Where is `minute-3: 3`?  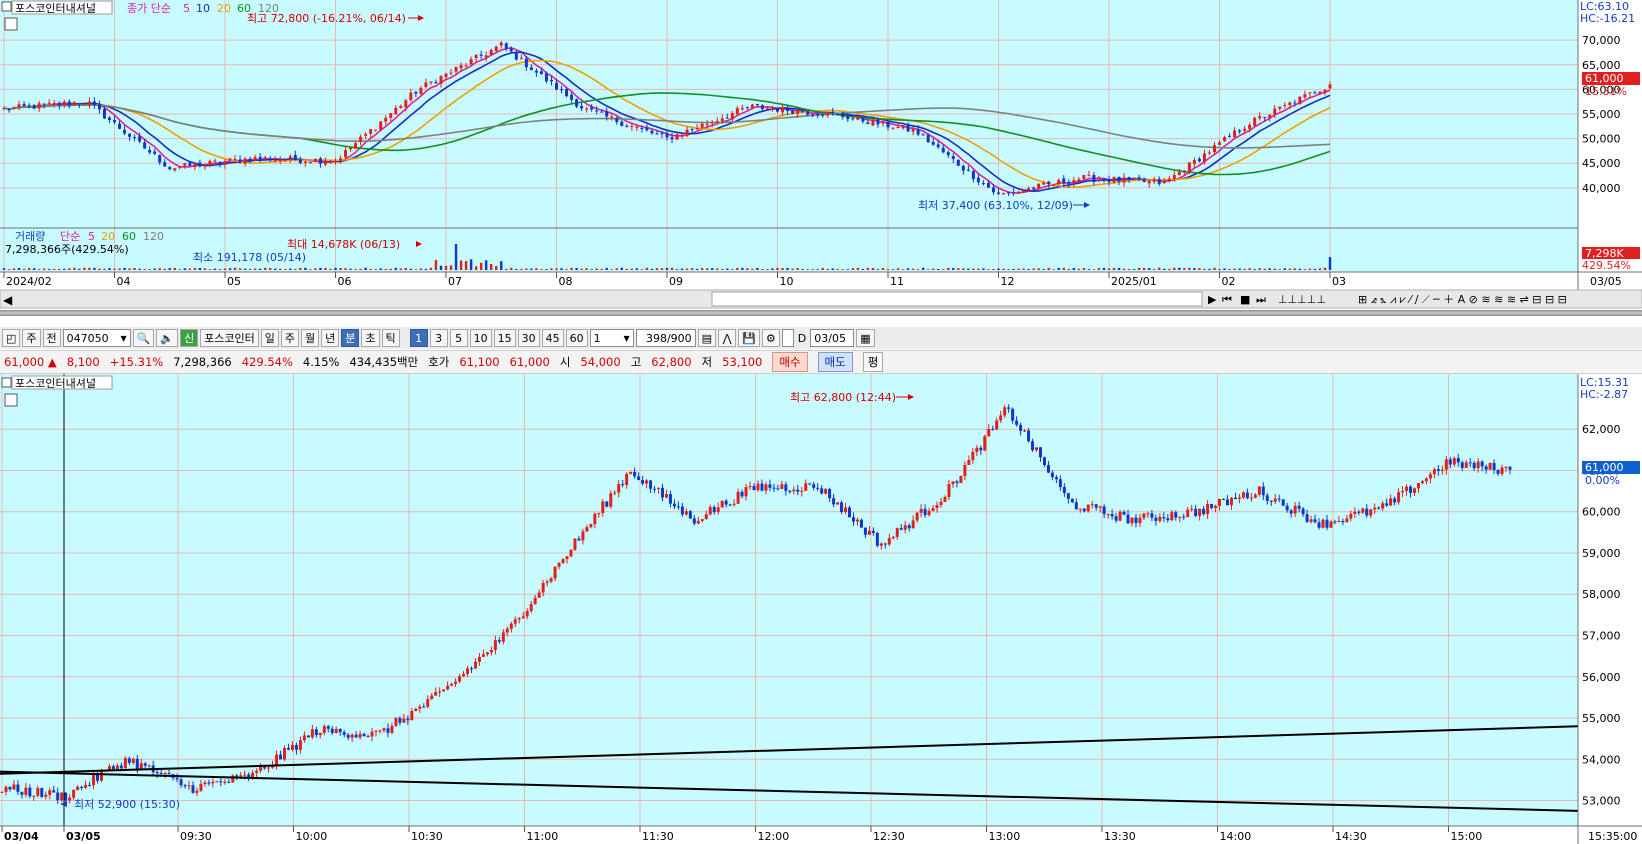
minute-3: 3 is located at coordinates (438, 338).